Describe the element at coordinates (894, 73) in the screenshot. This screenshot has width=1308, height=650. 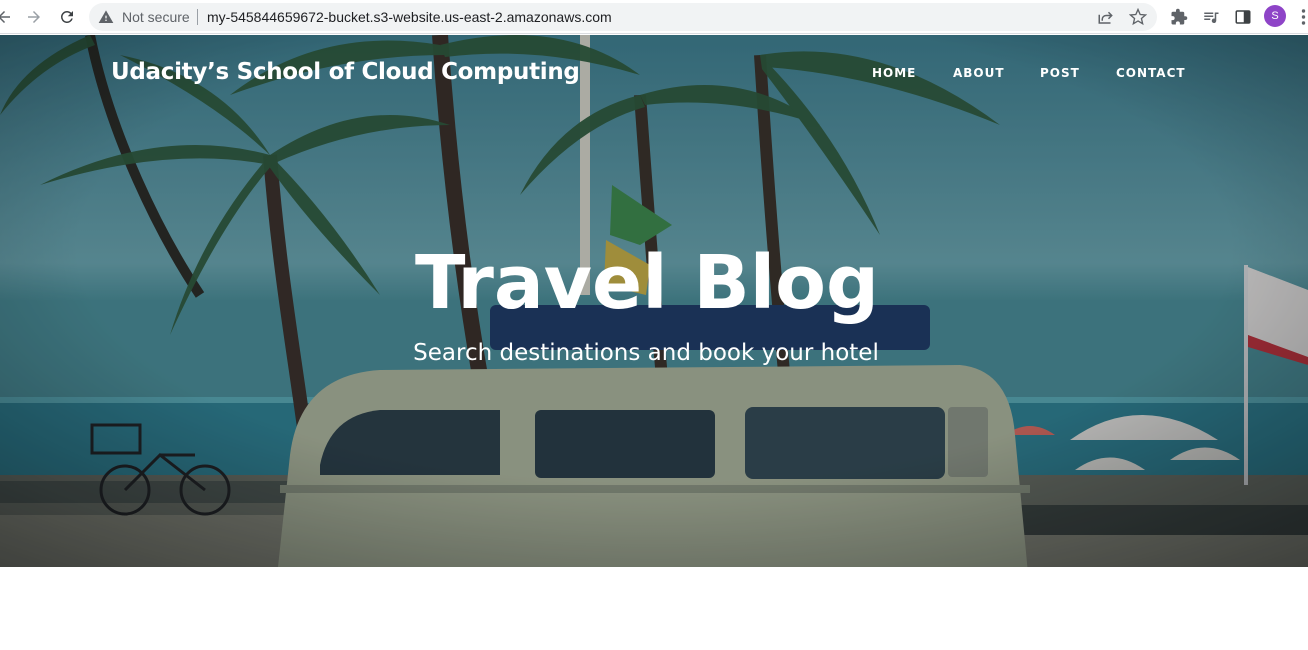
I see `nav-link-home: HOME` at that location.